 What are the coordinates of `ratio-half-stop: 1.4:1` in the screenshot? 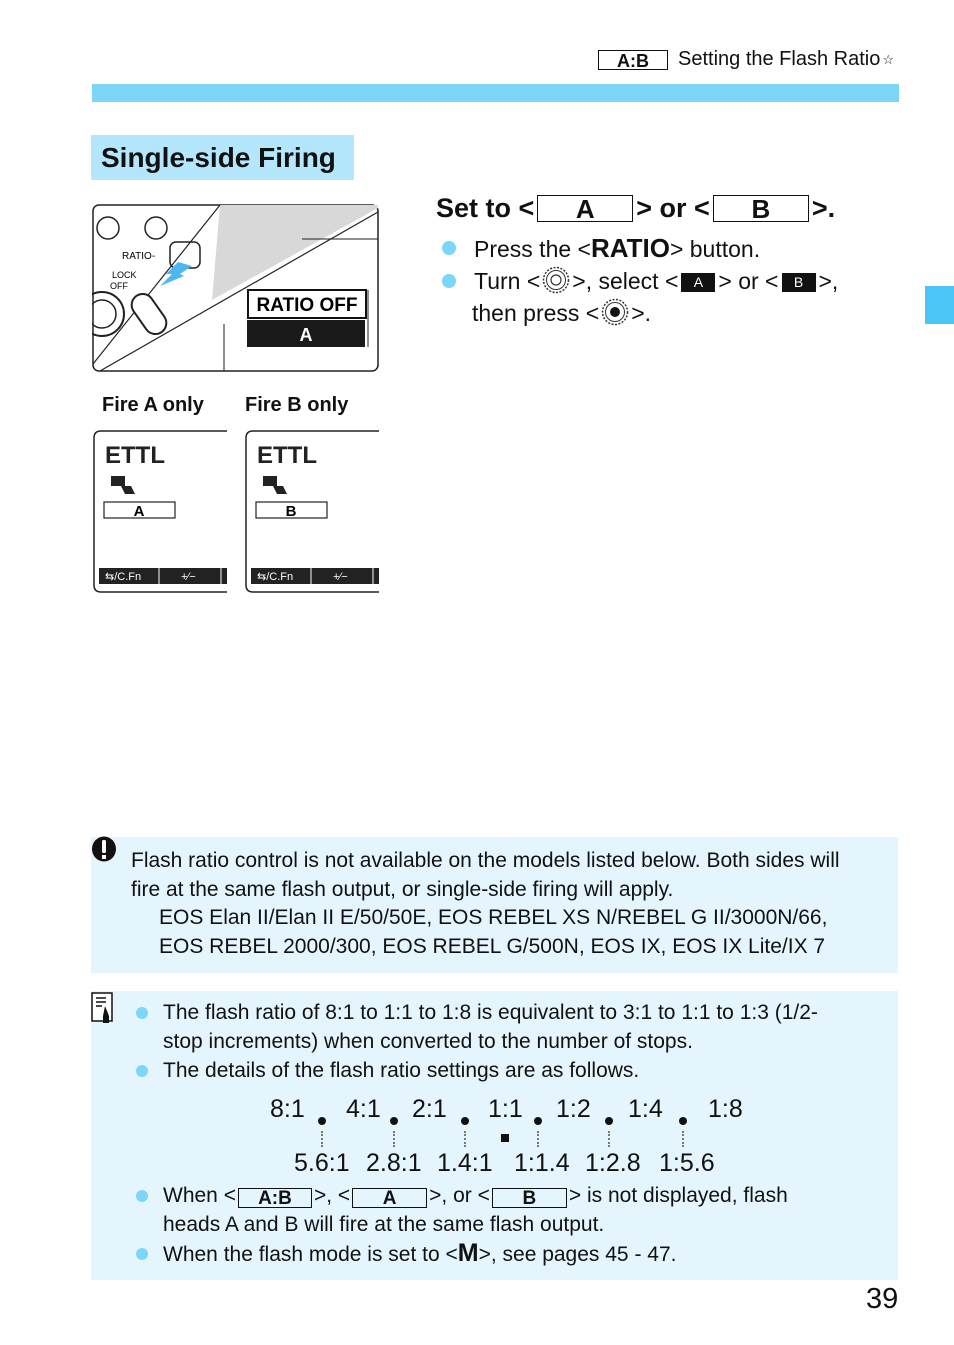 It's located at (465, 1163).